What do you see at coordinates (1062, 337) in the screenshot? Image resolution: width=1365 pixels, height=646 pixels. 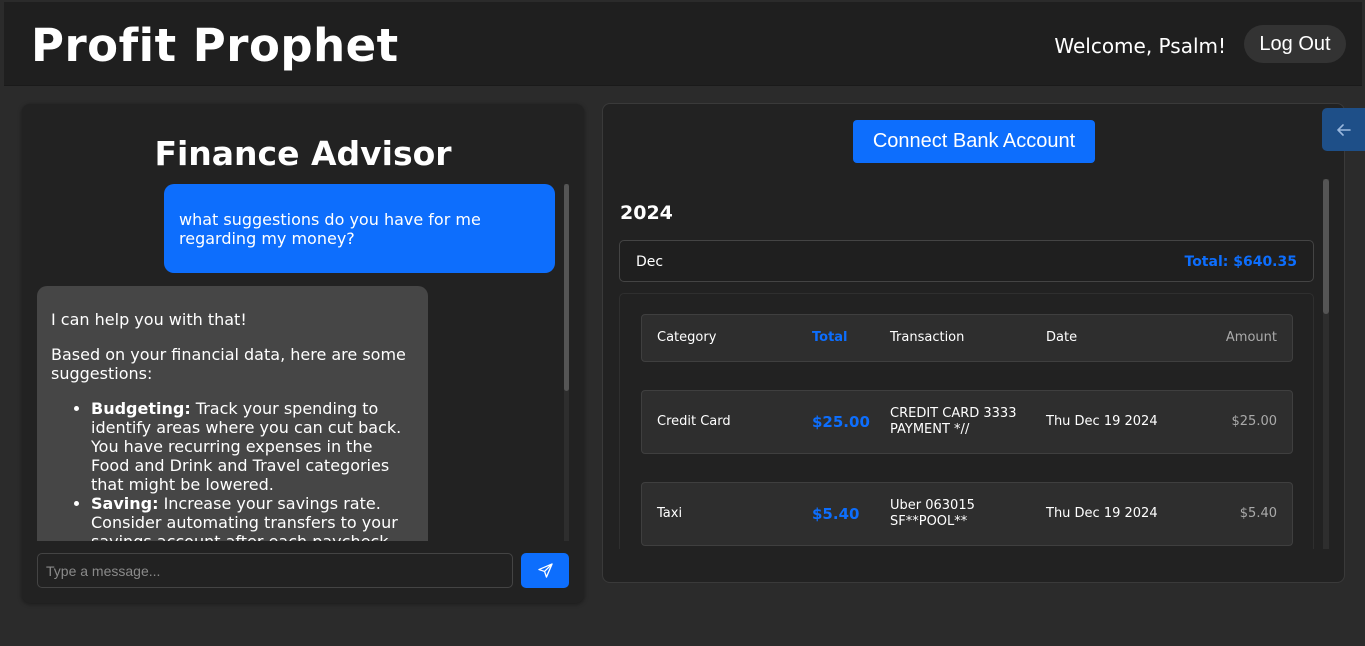 I see `header-date: Date` at bounding box center [1062, 337].